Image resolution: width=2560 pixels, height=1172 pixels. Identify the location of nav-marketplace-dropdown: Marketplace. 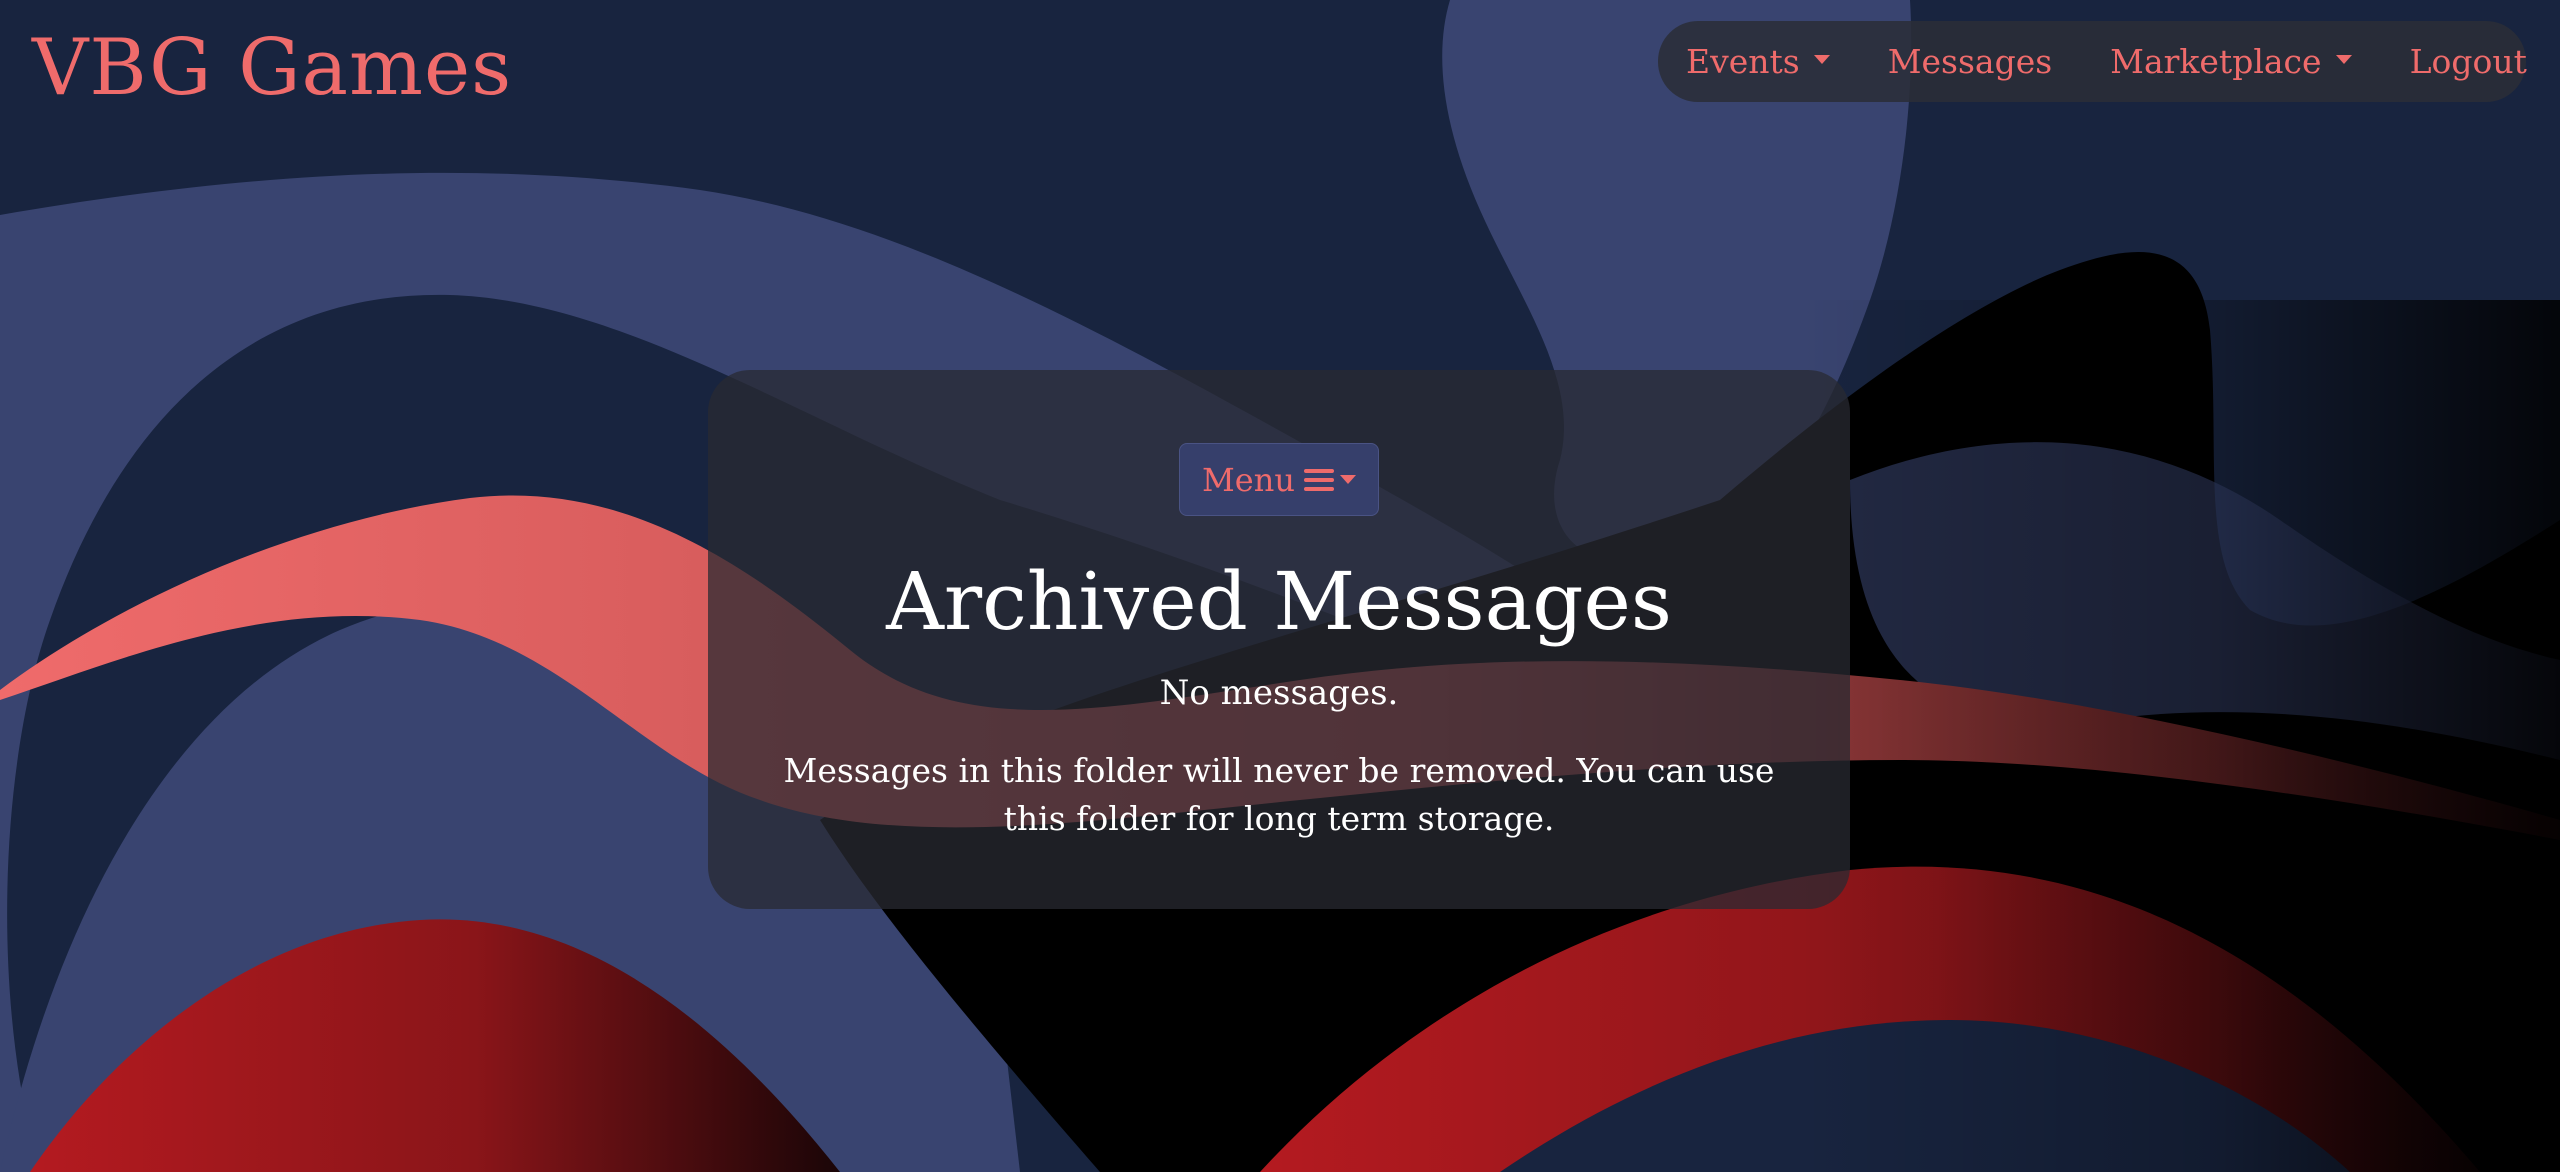
(2231, 61).